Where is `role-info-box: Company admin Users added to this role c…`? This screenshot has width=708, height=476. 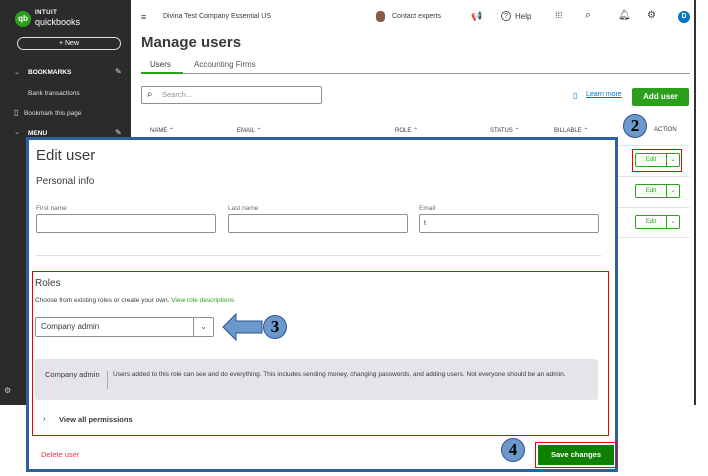 role-info-box: Company admin Users added to this role c… is located at coordinates (316, 379).